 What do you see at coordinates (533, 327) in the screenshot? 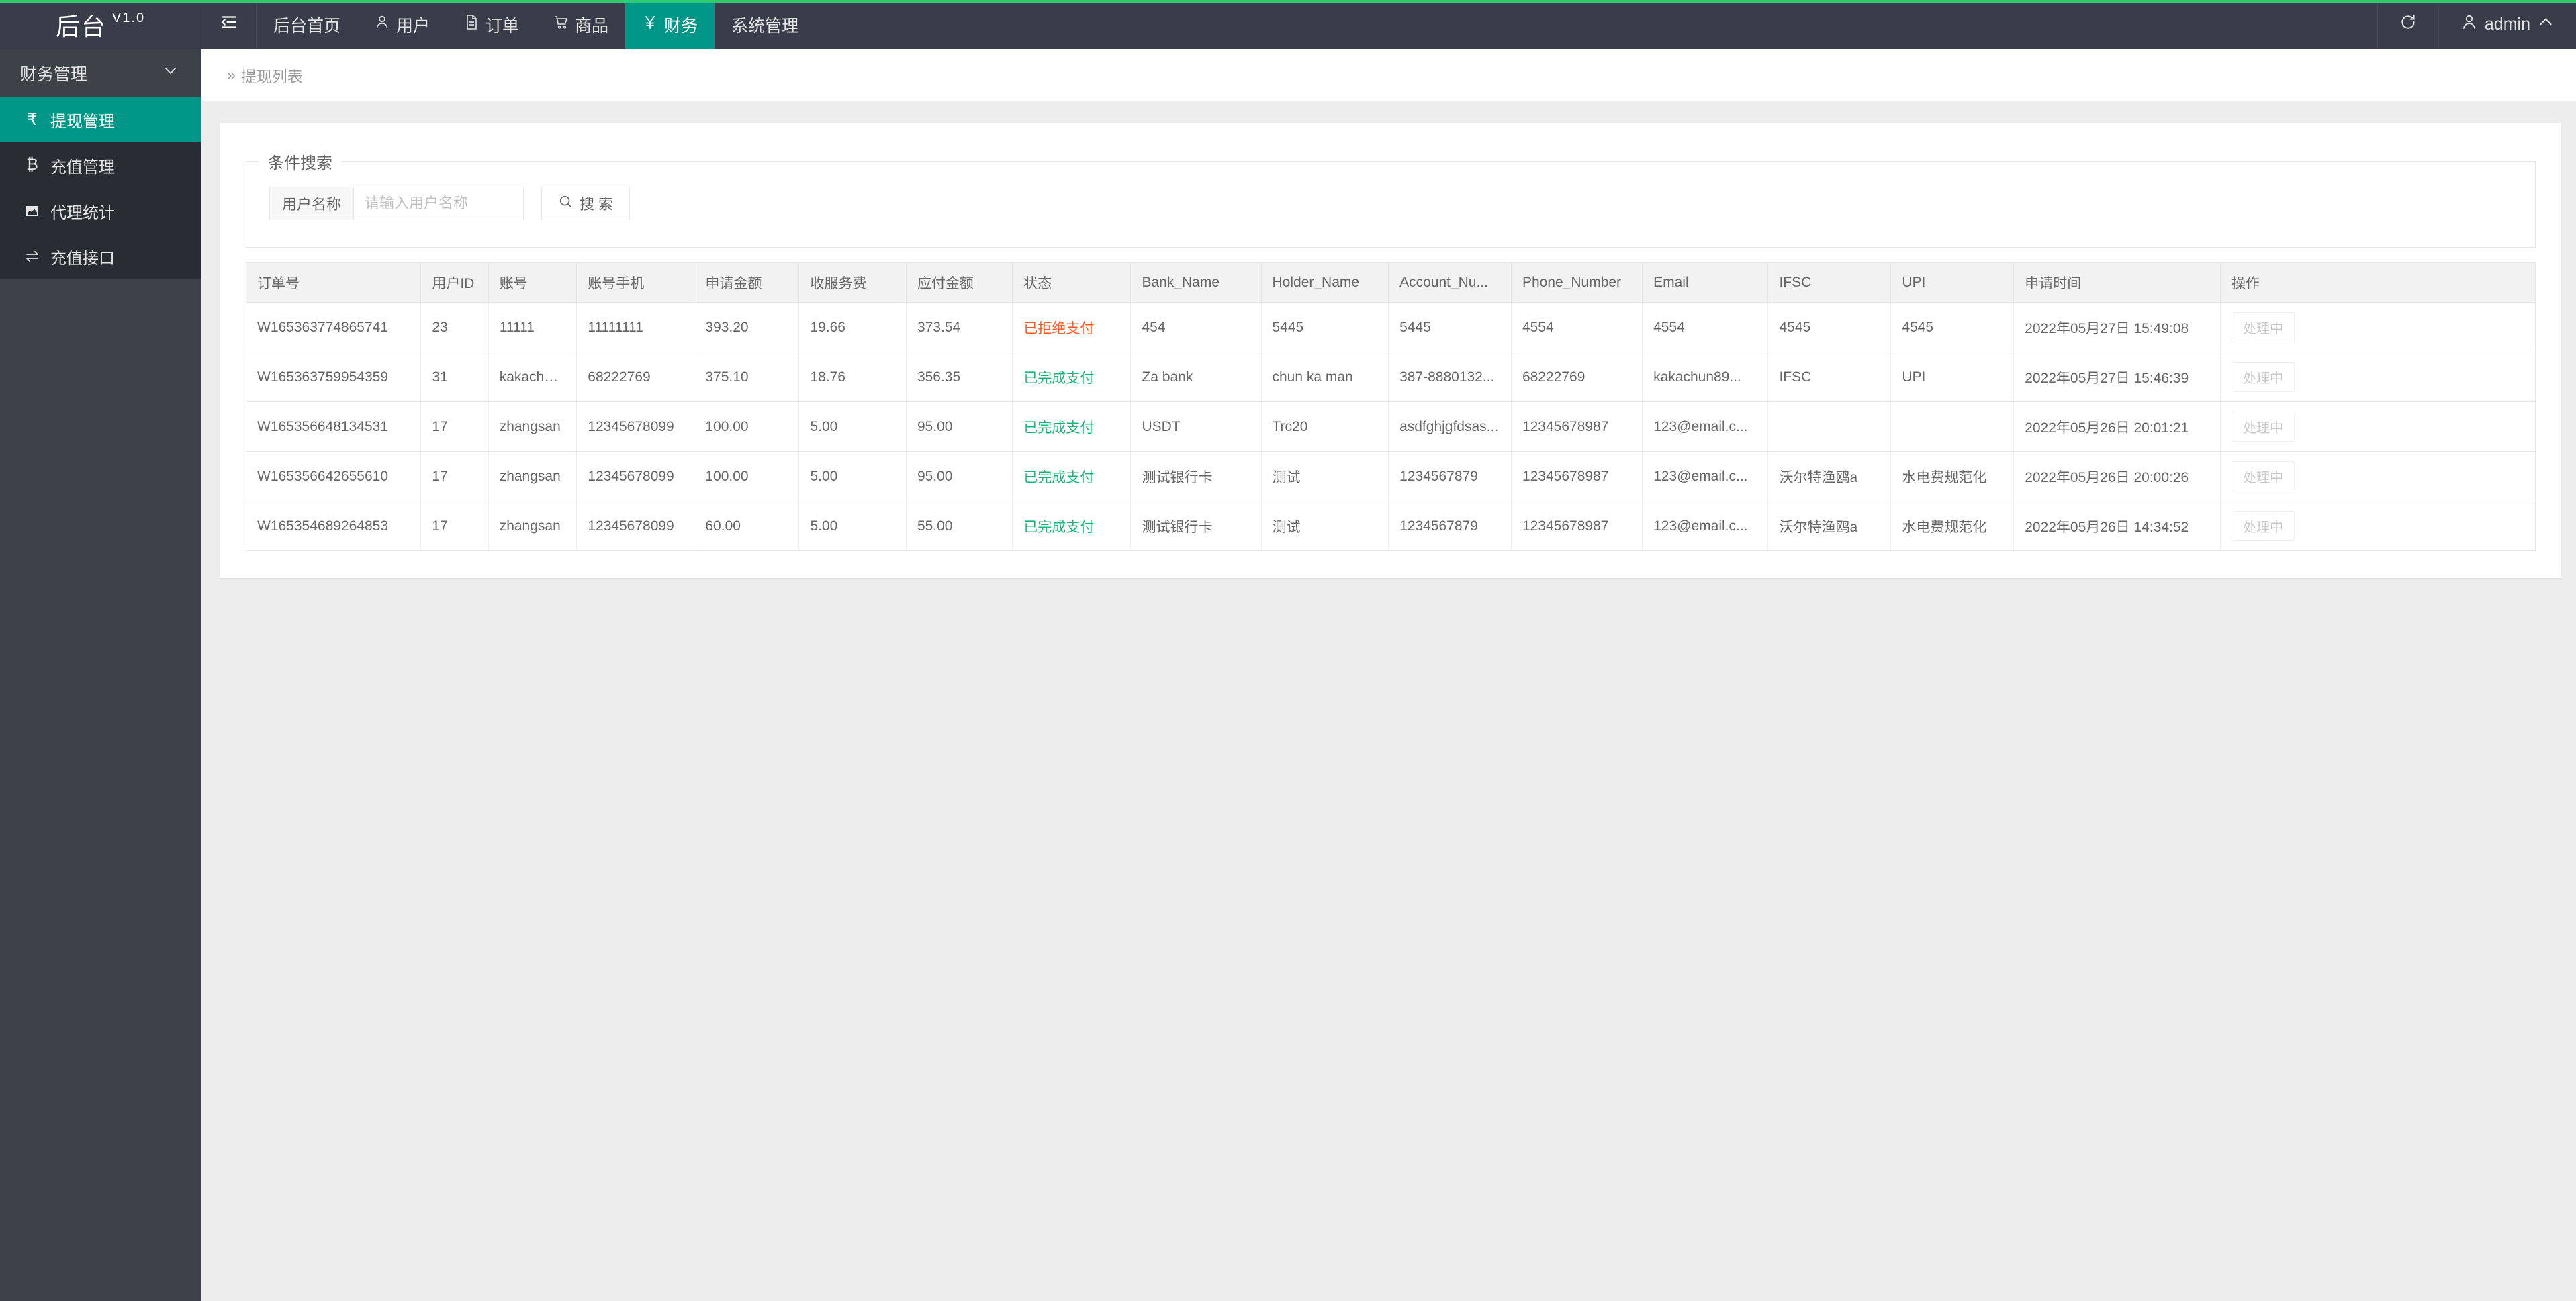
I see `table-cell: 11111` at bounding box center [533, 327].